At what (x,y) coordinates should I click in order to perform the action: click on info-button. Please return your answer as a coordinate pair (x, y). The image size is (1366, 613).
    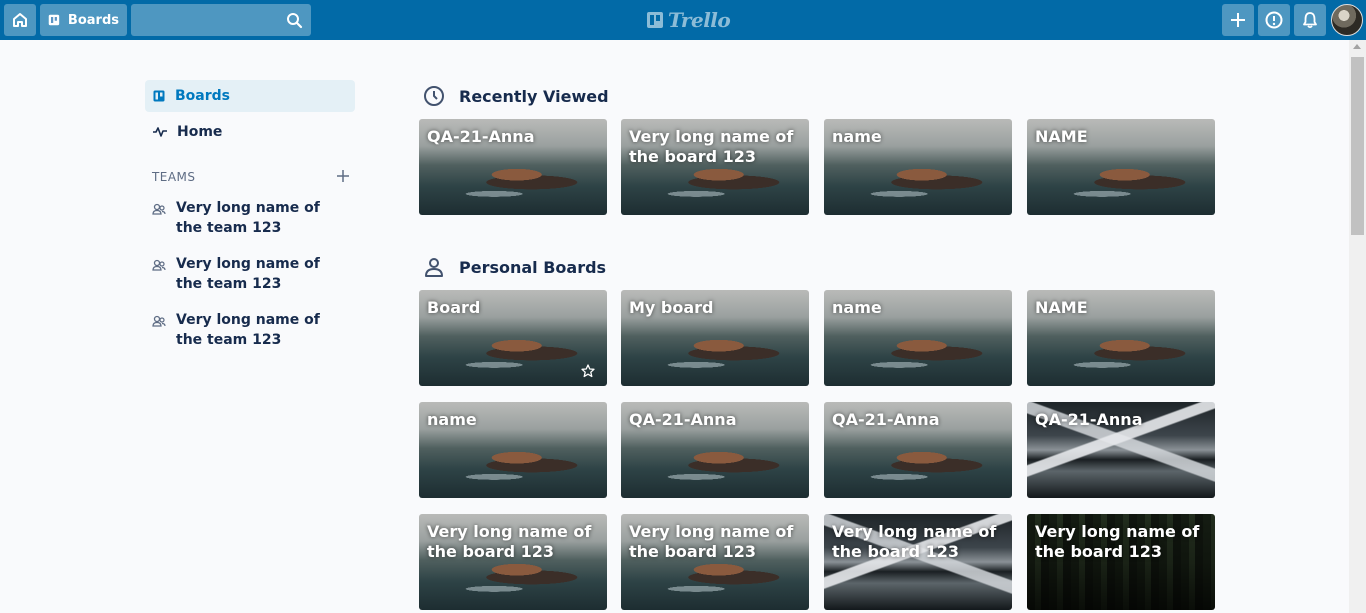
    Looking at the image, I should click on (1274, 20).